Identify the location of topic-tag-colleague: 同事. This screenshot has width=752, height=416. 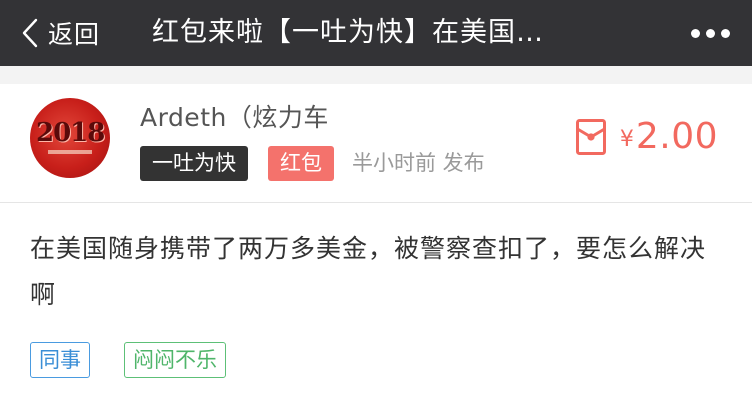
(60, 360).